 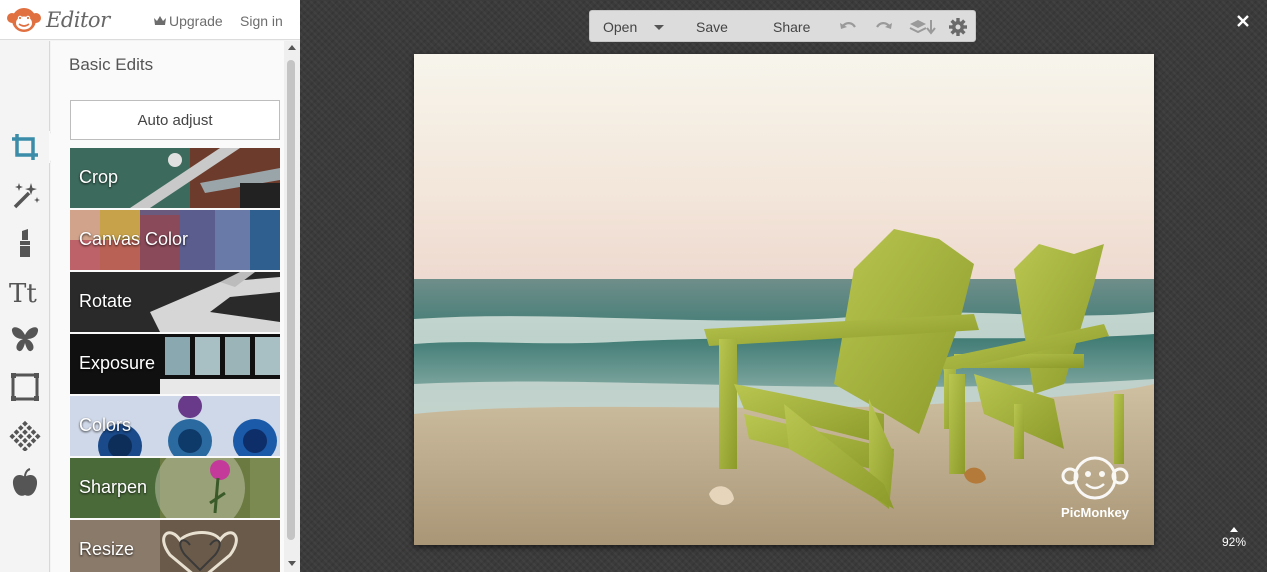 I want to click on edit-item-crop: Crop, so click(x=175, y=178).